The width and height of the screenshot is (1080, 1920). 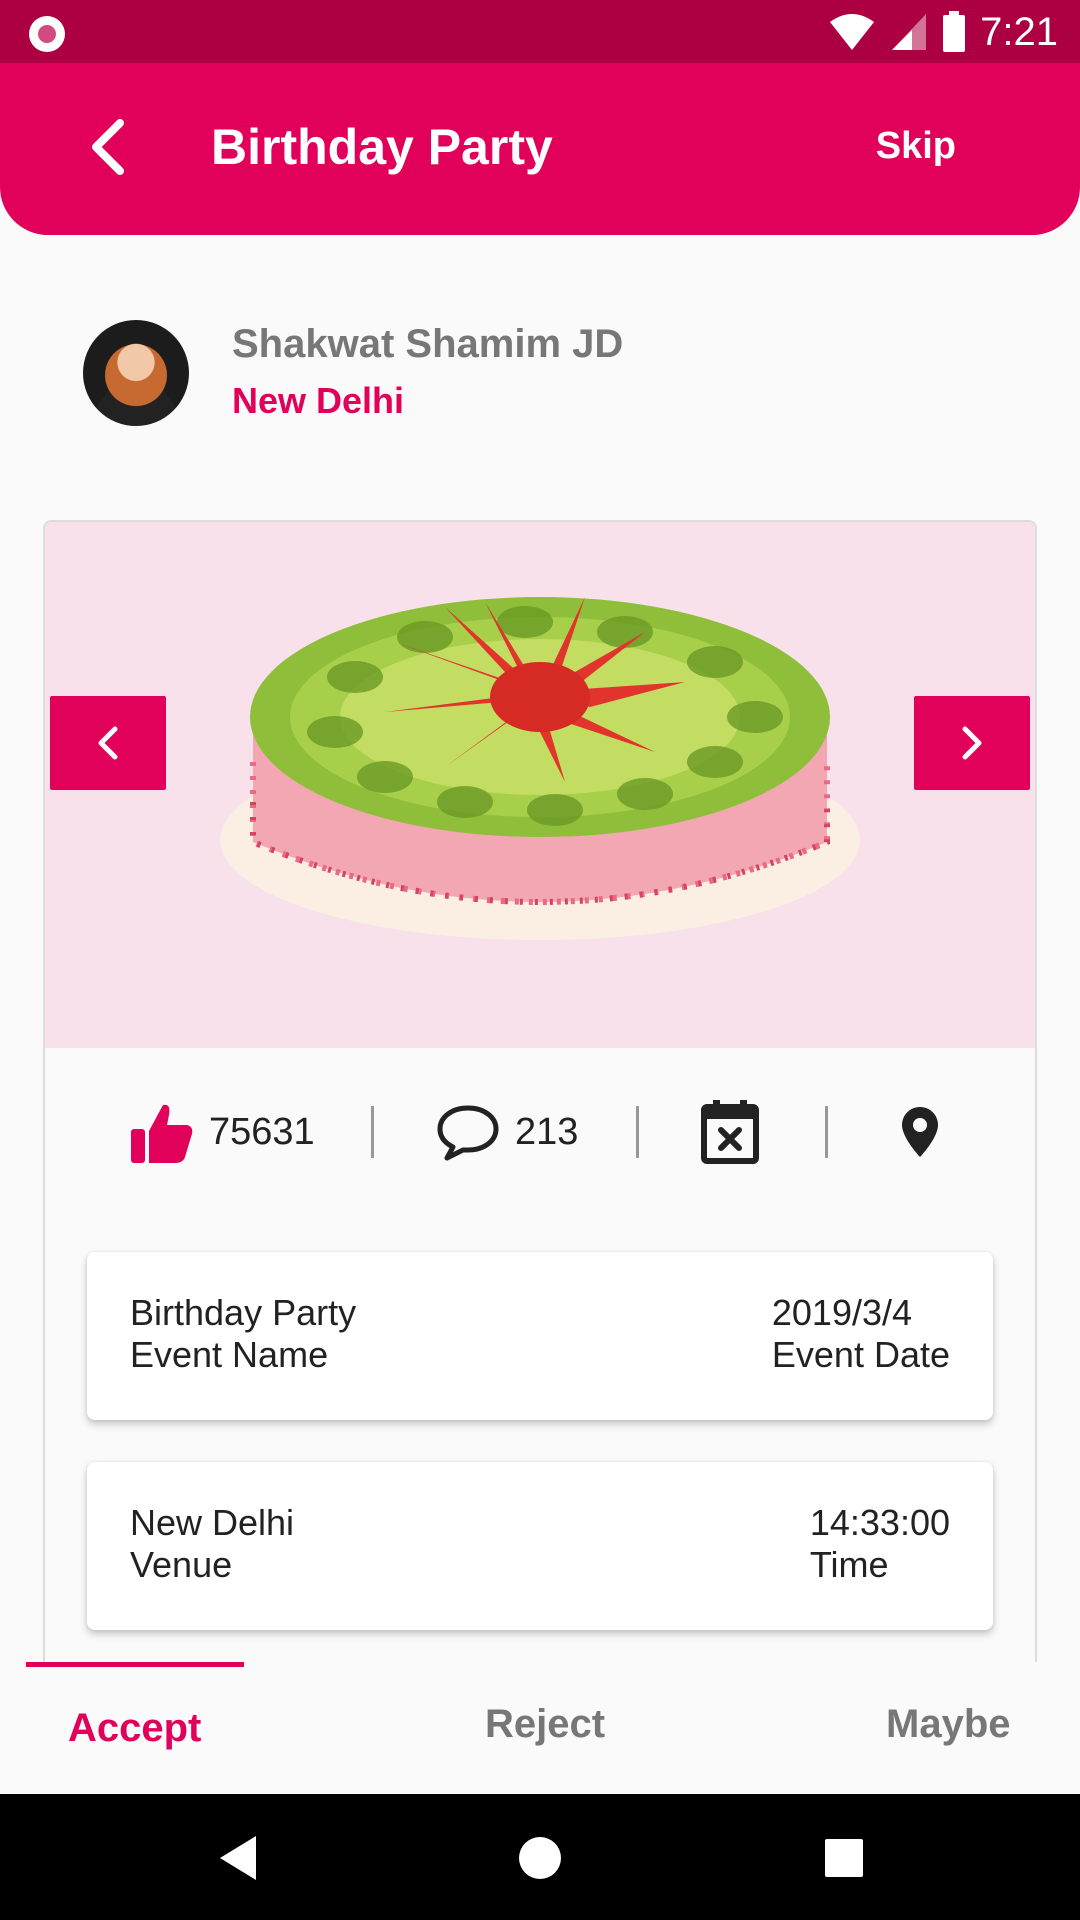 I want to click on venue-group: New Delhi Venue, so click(x=212, y=1544).